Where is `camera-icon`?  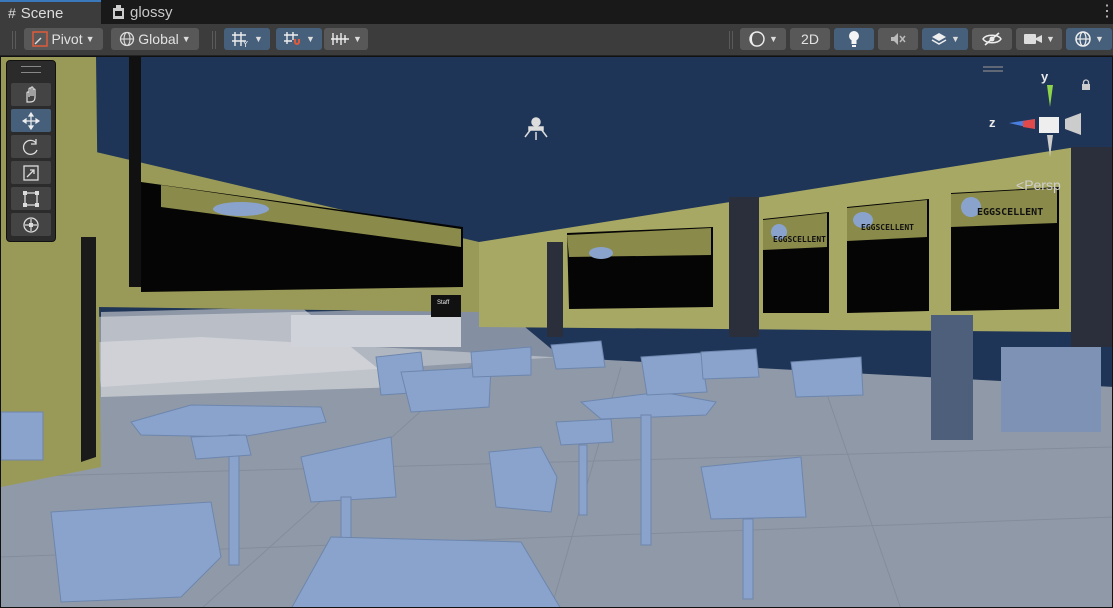 camera-icon is located at coordinates (1033, 39).